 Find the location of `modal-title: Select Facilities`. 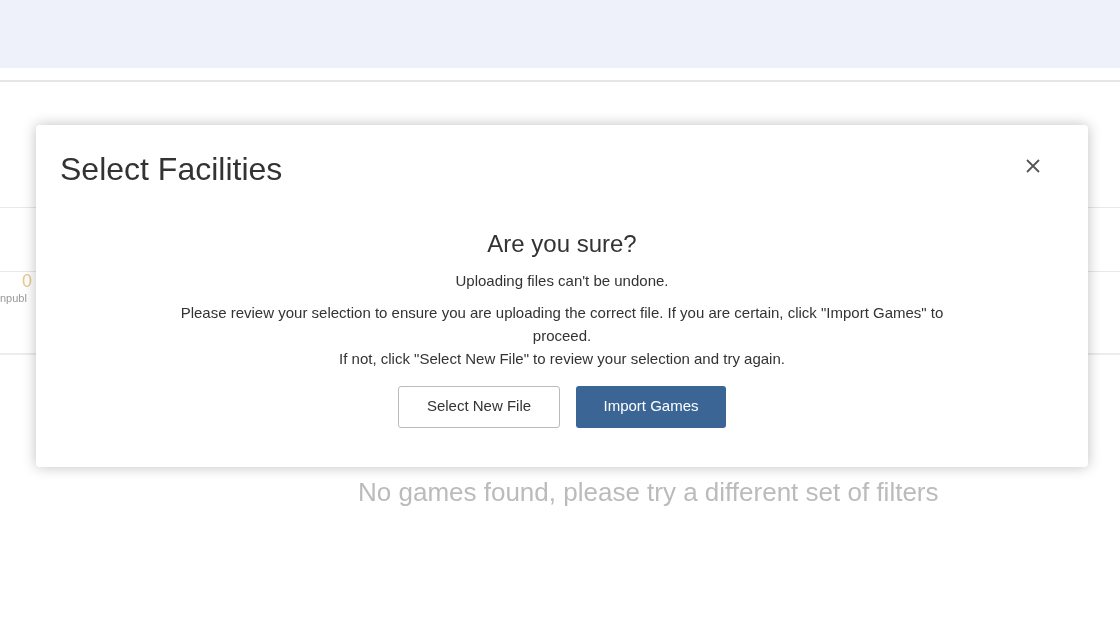

modal-title: Select Facilities is located at coordinates (171, 169).